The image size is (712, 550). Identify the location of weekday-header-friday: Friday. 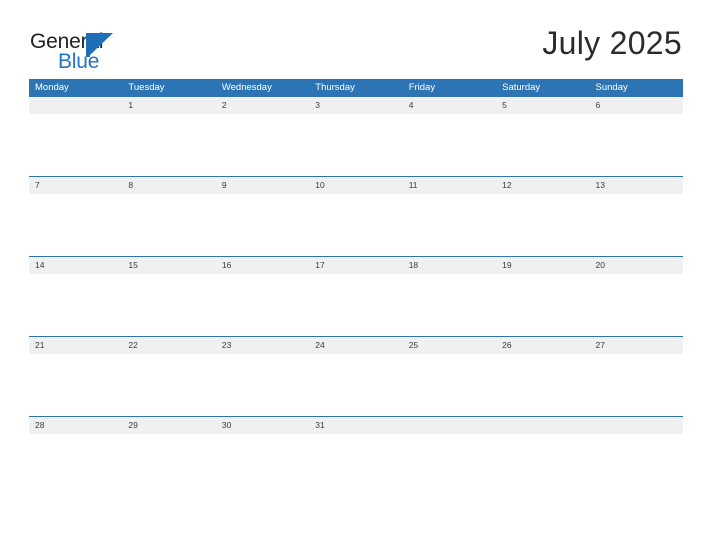
(422, 87).